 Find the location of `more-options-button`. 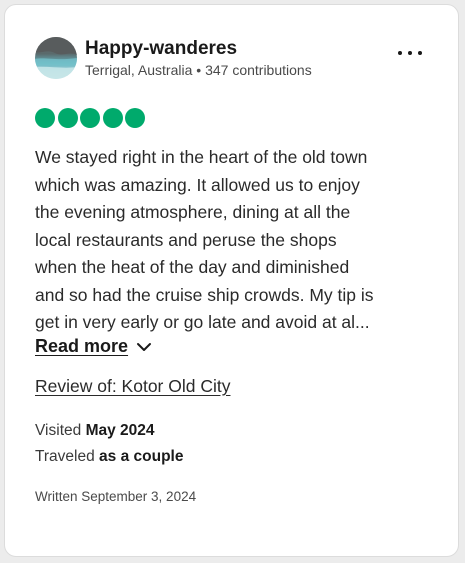

more-options-button is located at coordinates (410, 53).